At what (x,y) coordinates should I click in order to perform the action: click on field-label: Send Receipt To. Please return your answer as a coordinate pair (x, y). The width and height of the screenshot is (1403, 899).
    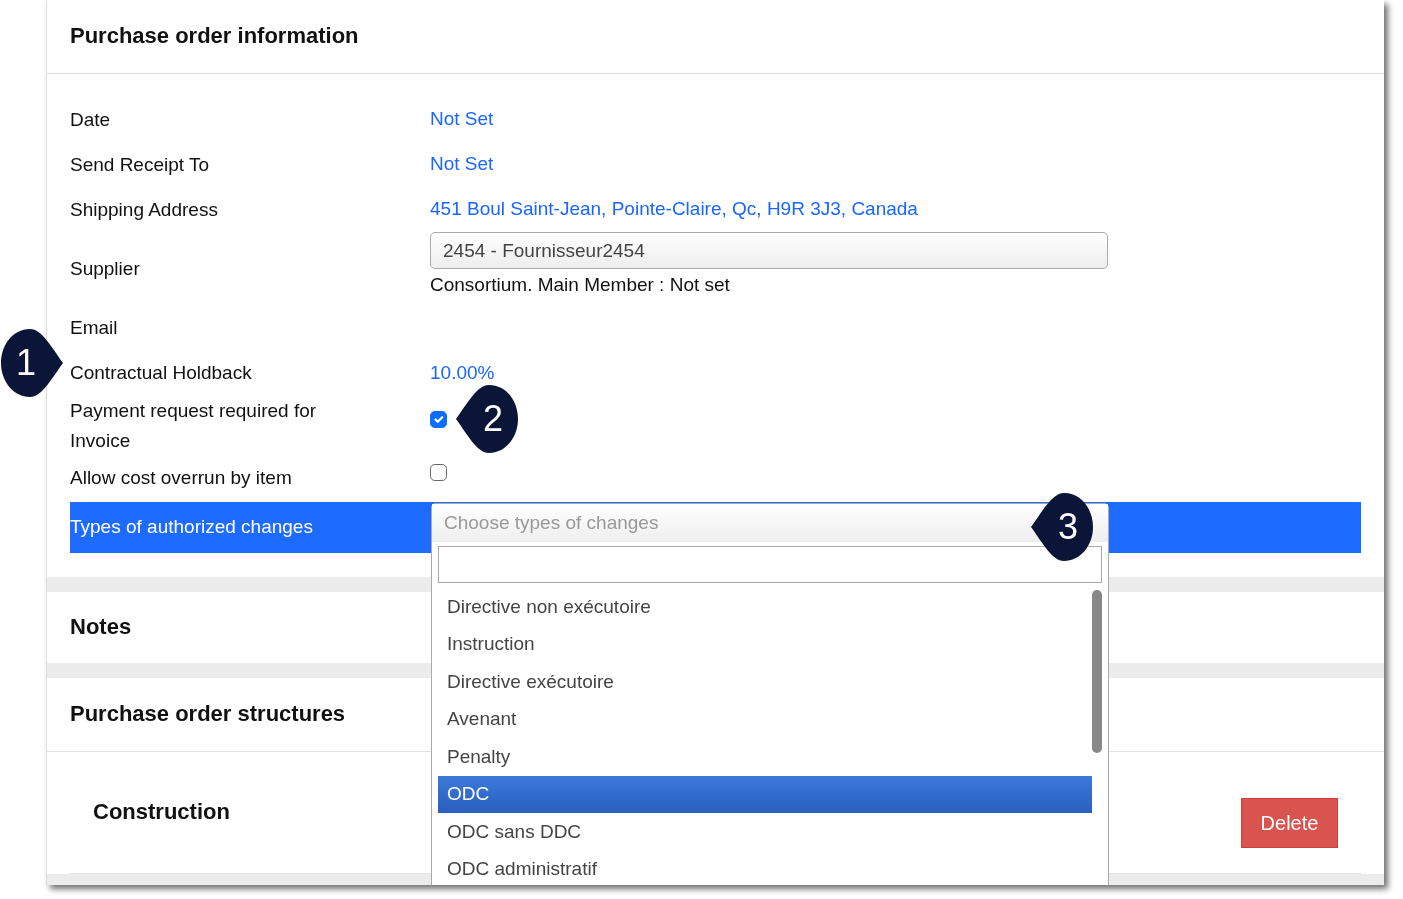
    Looking at the image, I should click on (140, 164).